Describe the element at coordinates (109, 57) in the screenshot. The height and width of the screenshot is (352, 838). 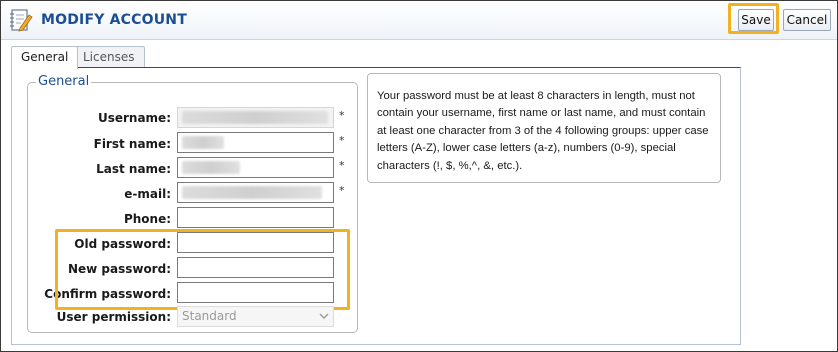
I see `tab-licenses: Licenses` at that location.